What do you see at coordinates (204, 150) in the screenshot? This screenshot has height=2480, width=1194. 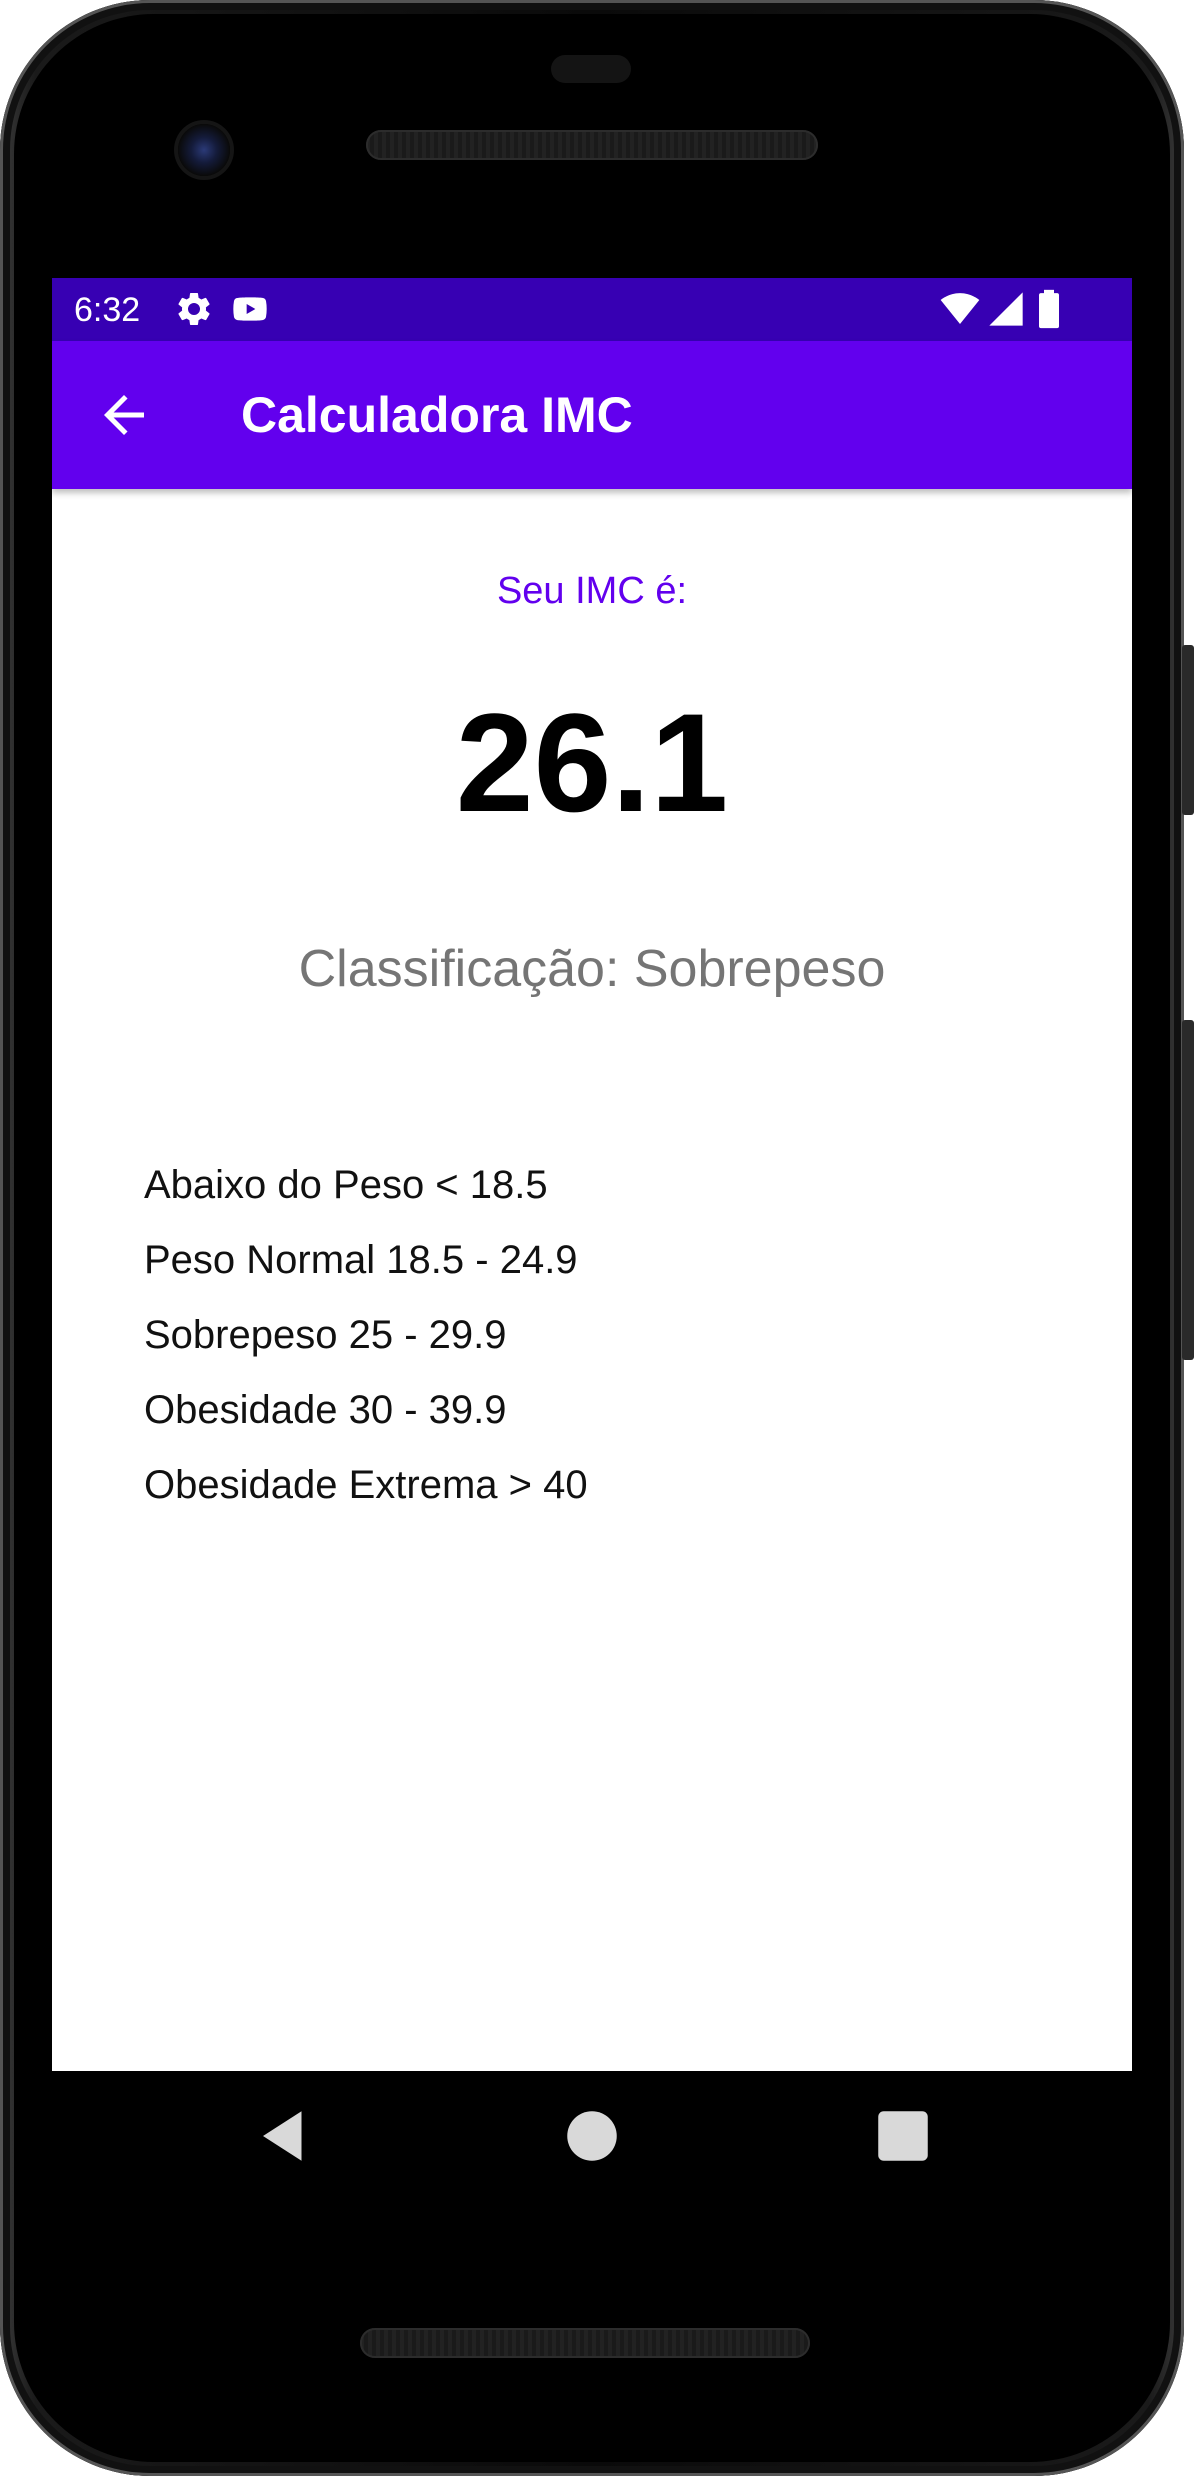 I see `front-camera-icon` at bounding box center [204, 150].